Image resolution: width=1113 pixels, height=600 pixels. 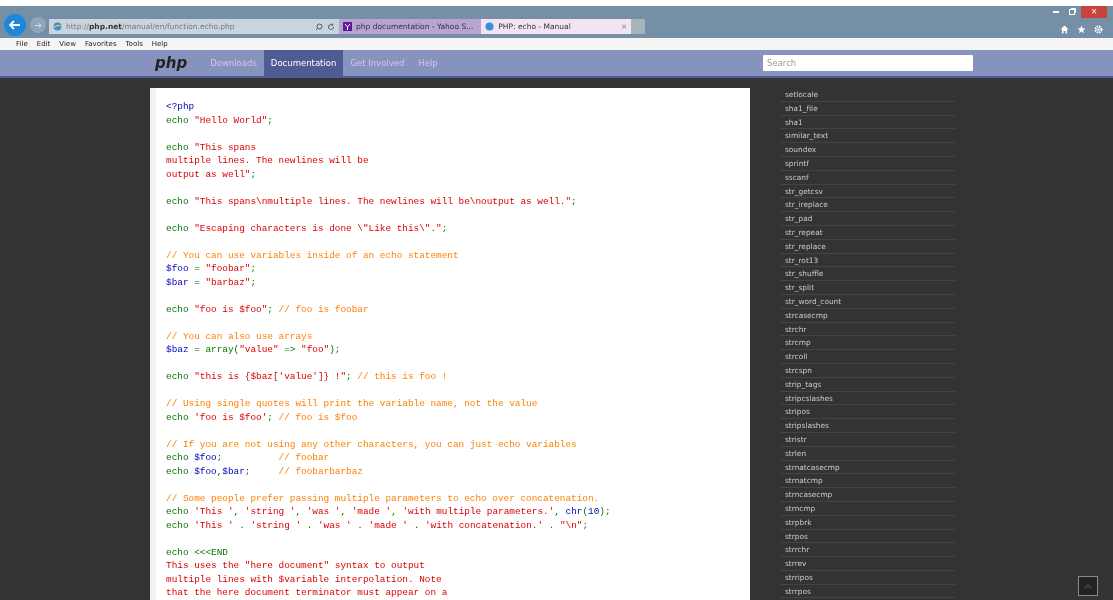 I want to click on code-line: echo "this is {$baz['value']} !"; // this is foo !, so click(x=307, y=377).